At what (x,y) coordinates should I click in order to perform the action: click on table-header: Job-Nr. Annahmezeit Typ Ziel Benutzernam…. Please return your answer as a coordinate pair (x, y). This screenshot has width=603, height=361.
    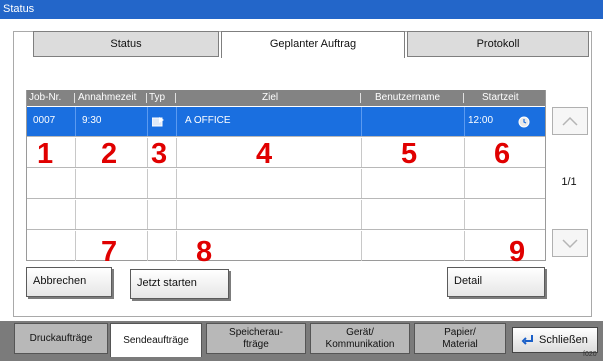
    Looking at the image, I should click on (286, 98).